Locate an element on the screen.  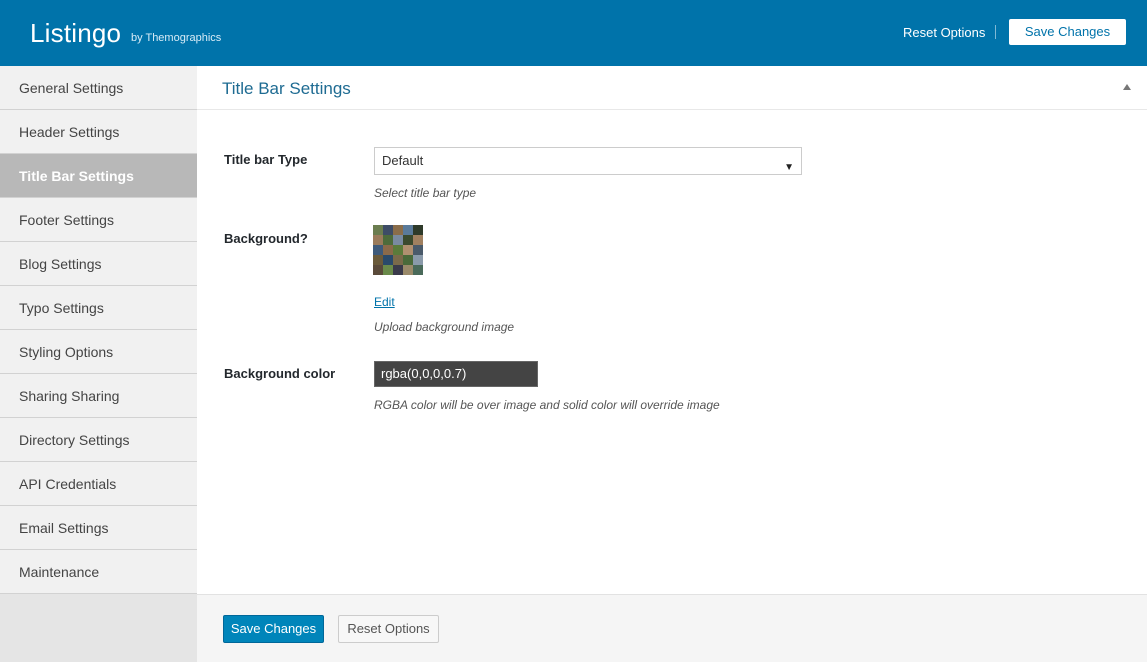
sidebar-item-styling-options: Styling Options is located at coordinates (98, 352).